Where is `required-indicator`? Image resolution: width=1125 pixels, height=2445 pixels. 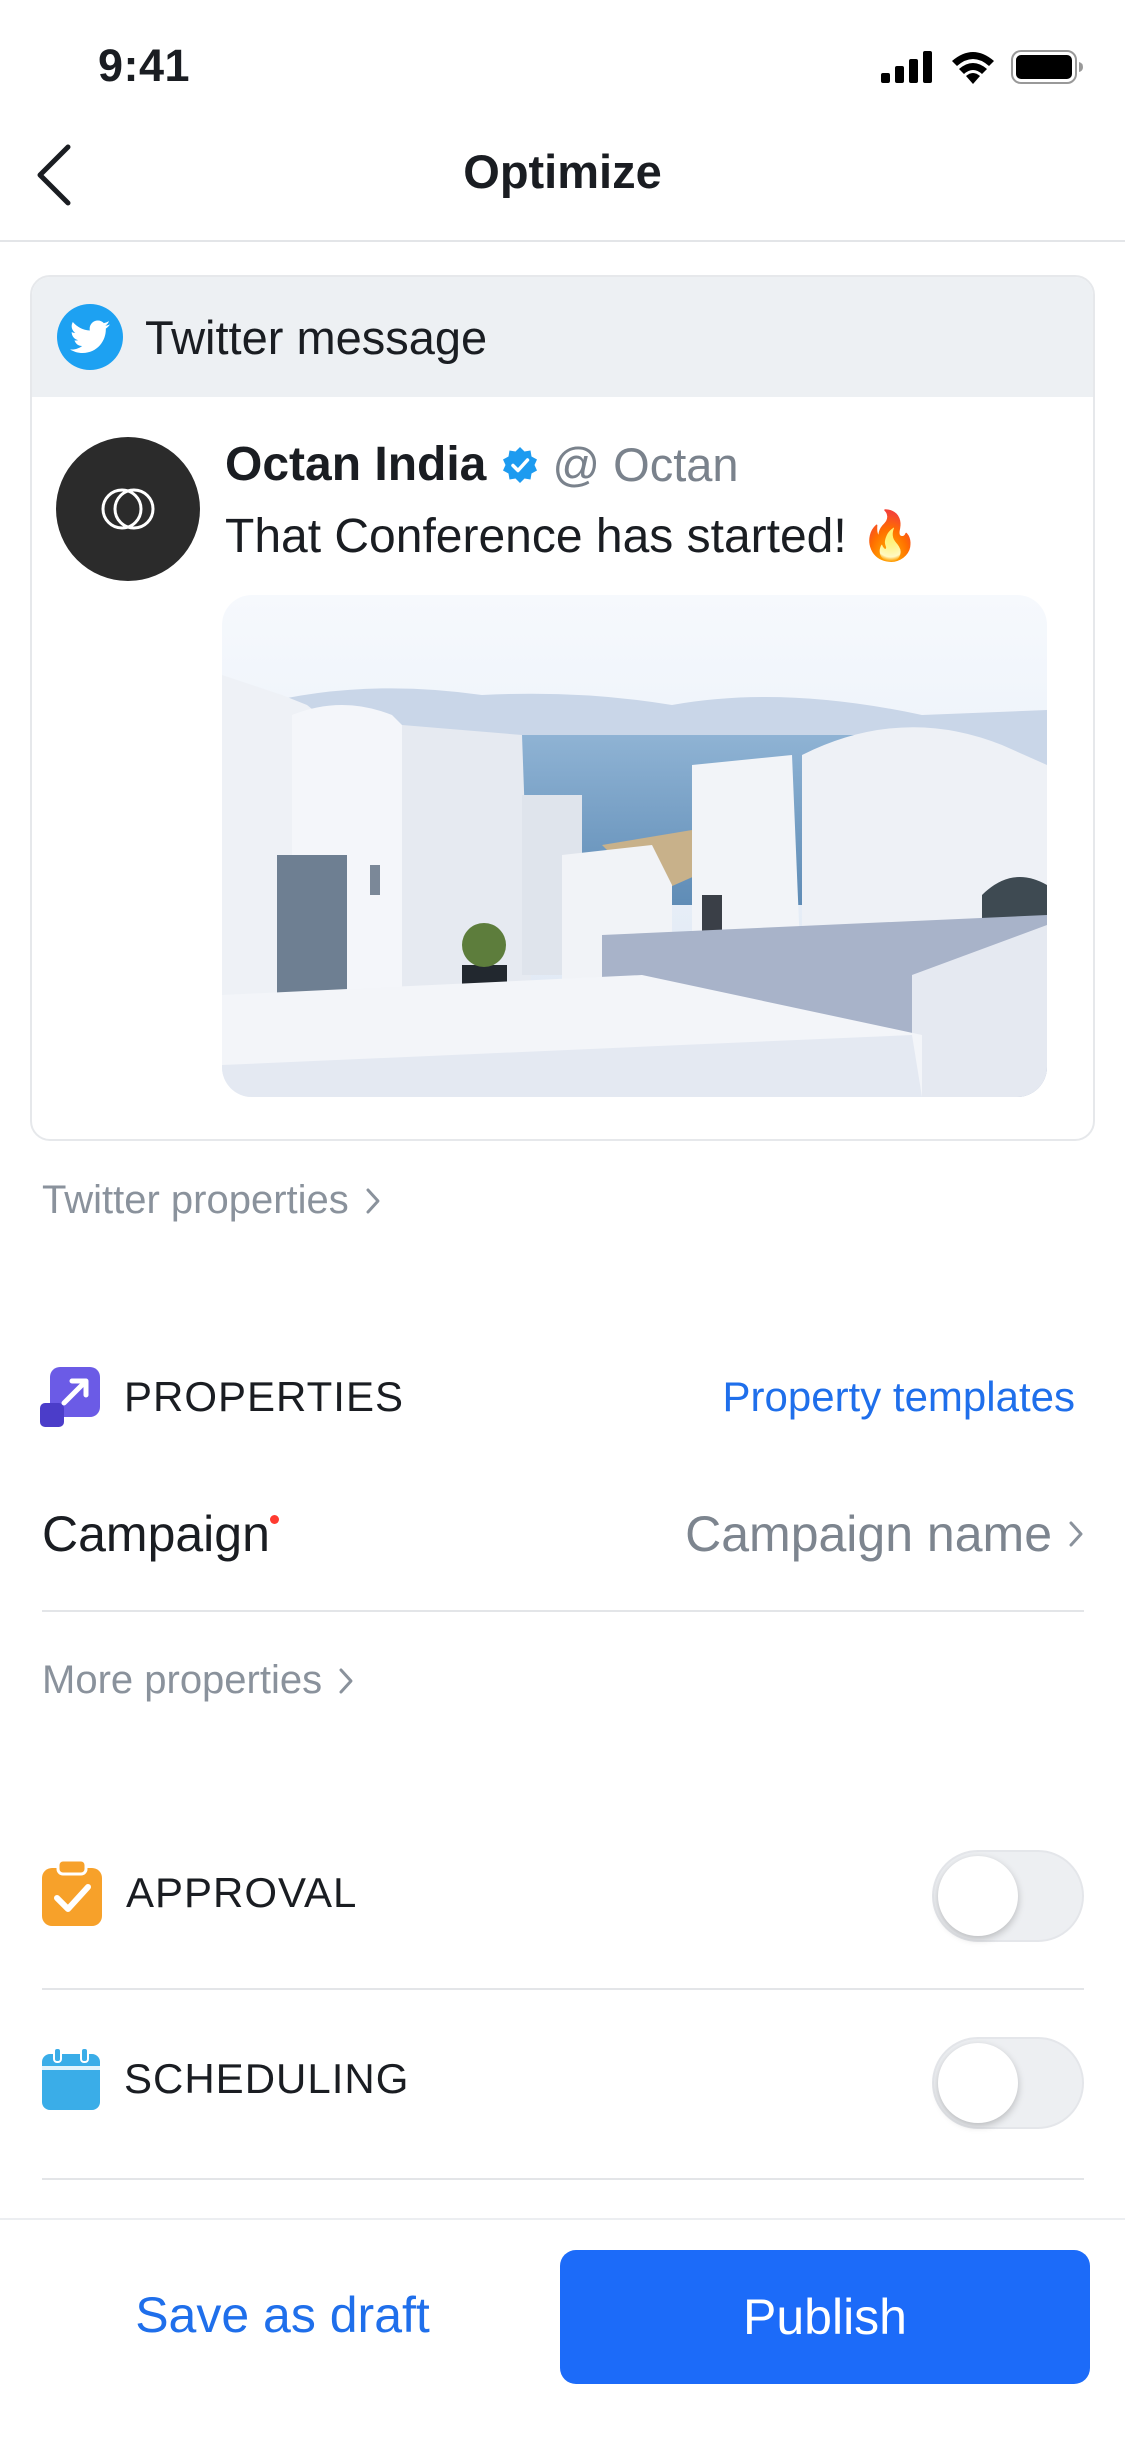
required-indicator is located at coordinates (274, 1519).